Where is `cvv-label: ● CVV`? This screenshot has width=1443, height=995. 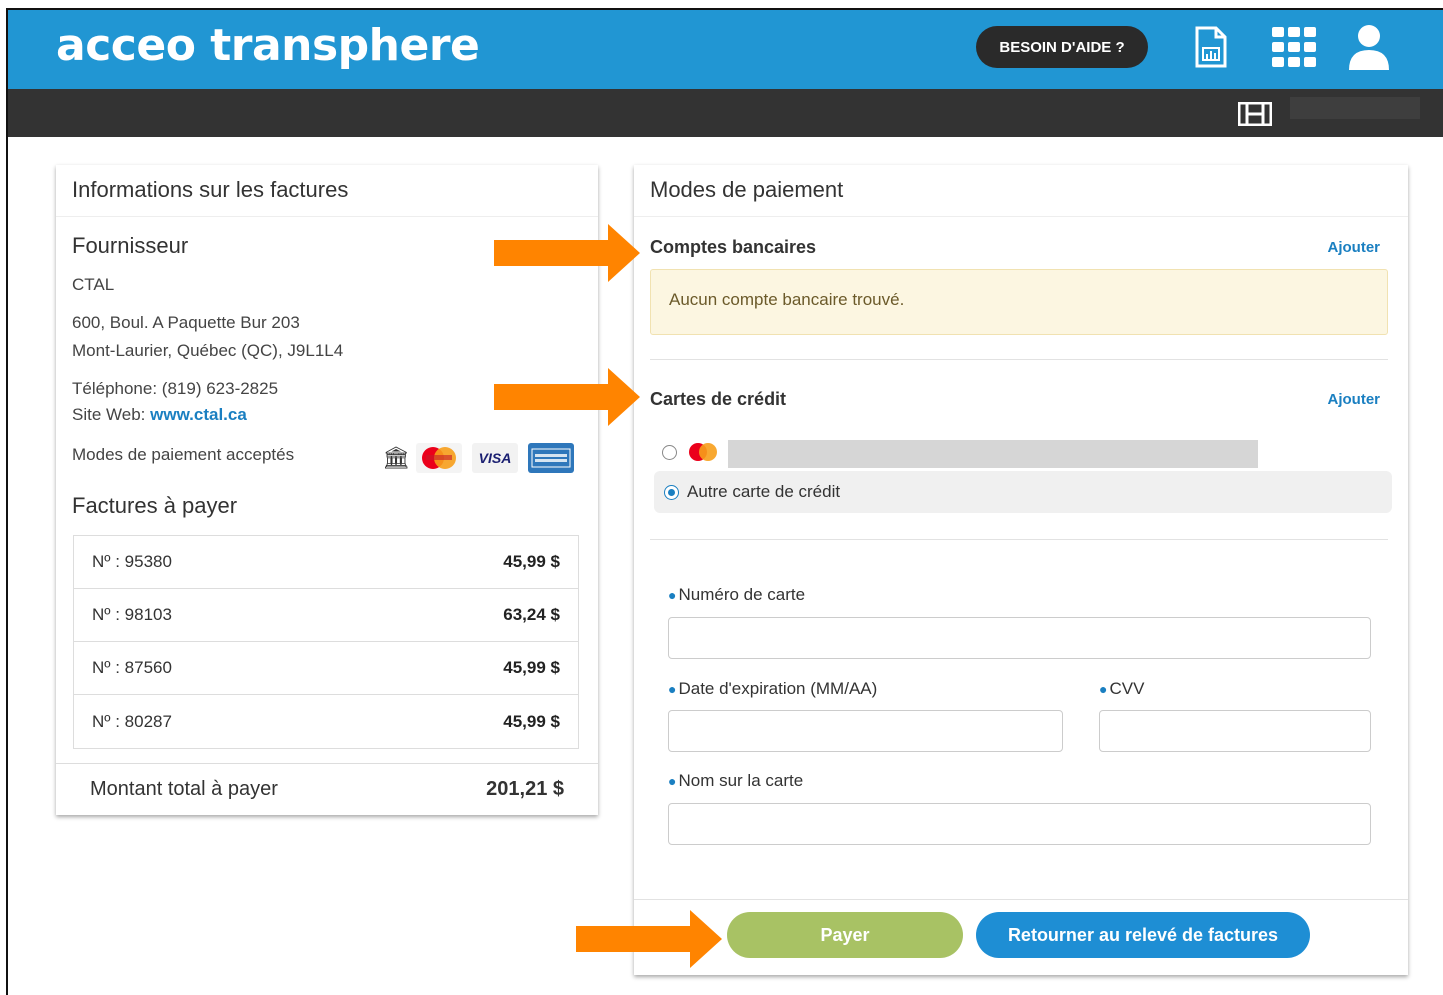 cvv-label: ● CVV is located at coordinates (1122, 688).